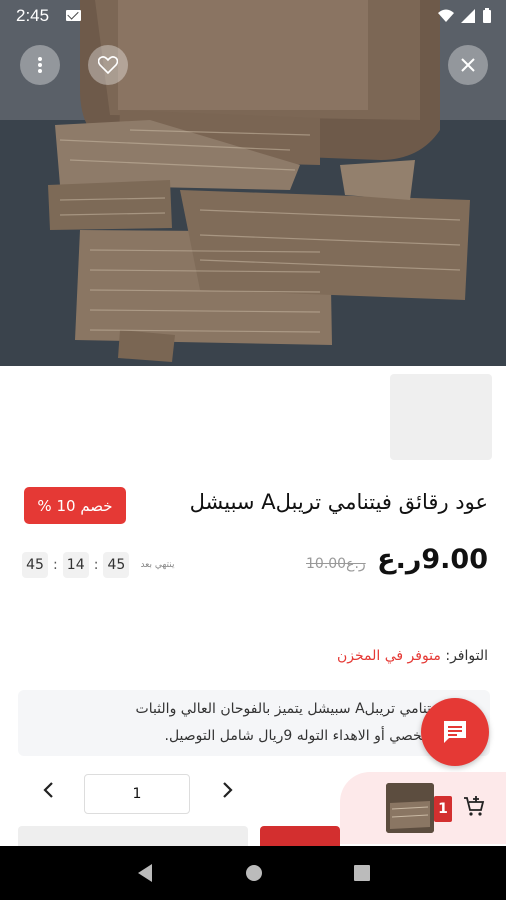 The height and width of the screenshot is (900, 506). I want to click on status-bar: 2:45, so click(253, 16).